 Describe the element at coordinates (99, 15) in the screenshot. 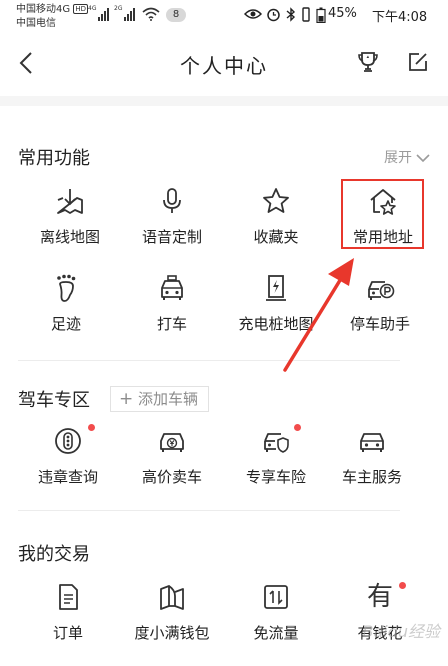

I see `signal-icon-1: 4G` at that location.